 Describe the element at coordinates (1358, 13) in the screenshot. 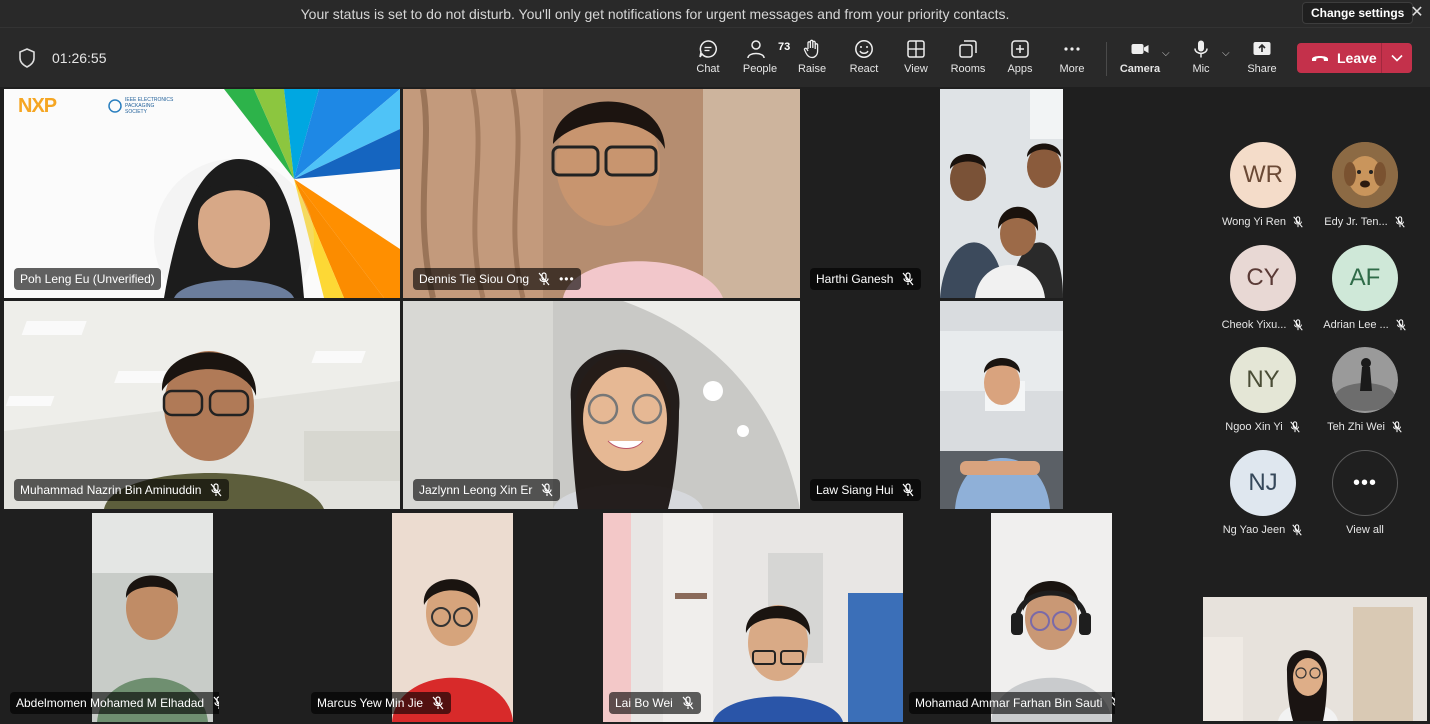

I see `change-settings-button: Change settings` at that location.